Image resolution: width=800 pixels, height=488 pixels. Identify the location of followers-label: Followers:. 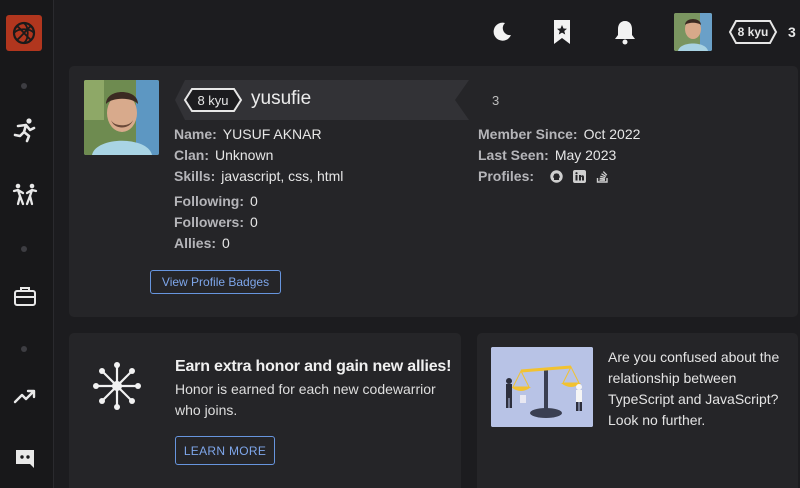
(209, 222).